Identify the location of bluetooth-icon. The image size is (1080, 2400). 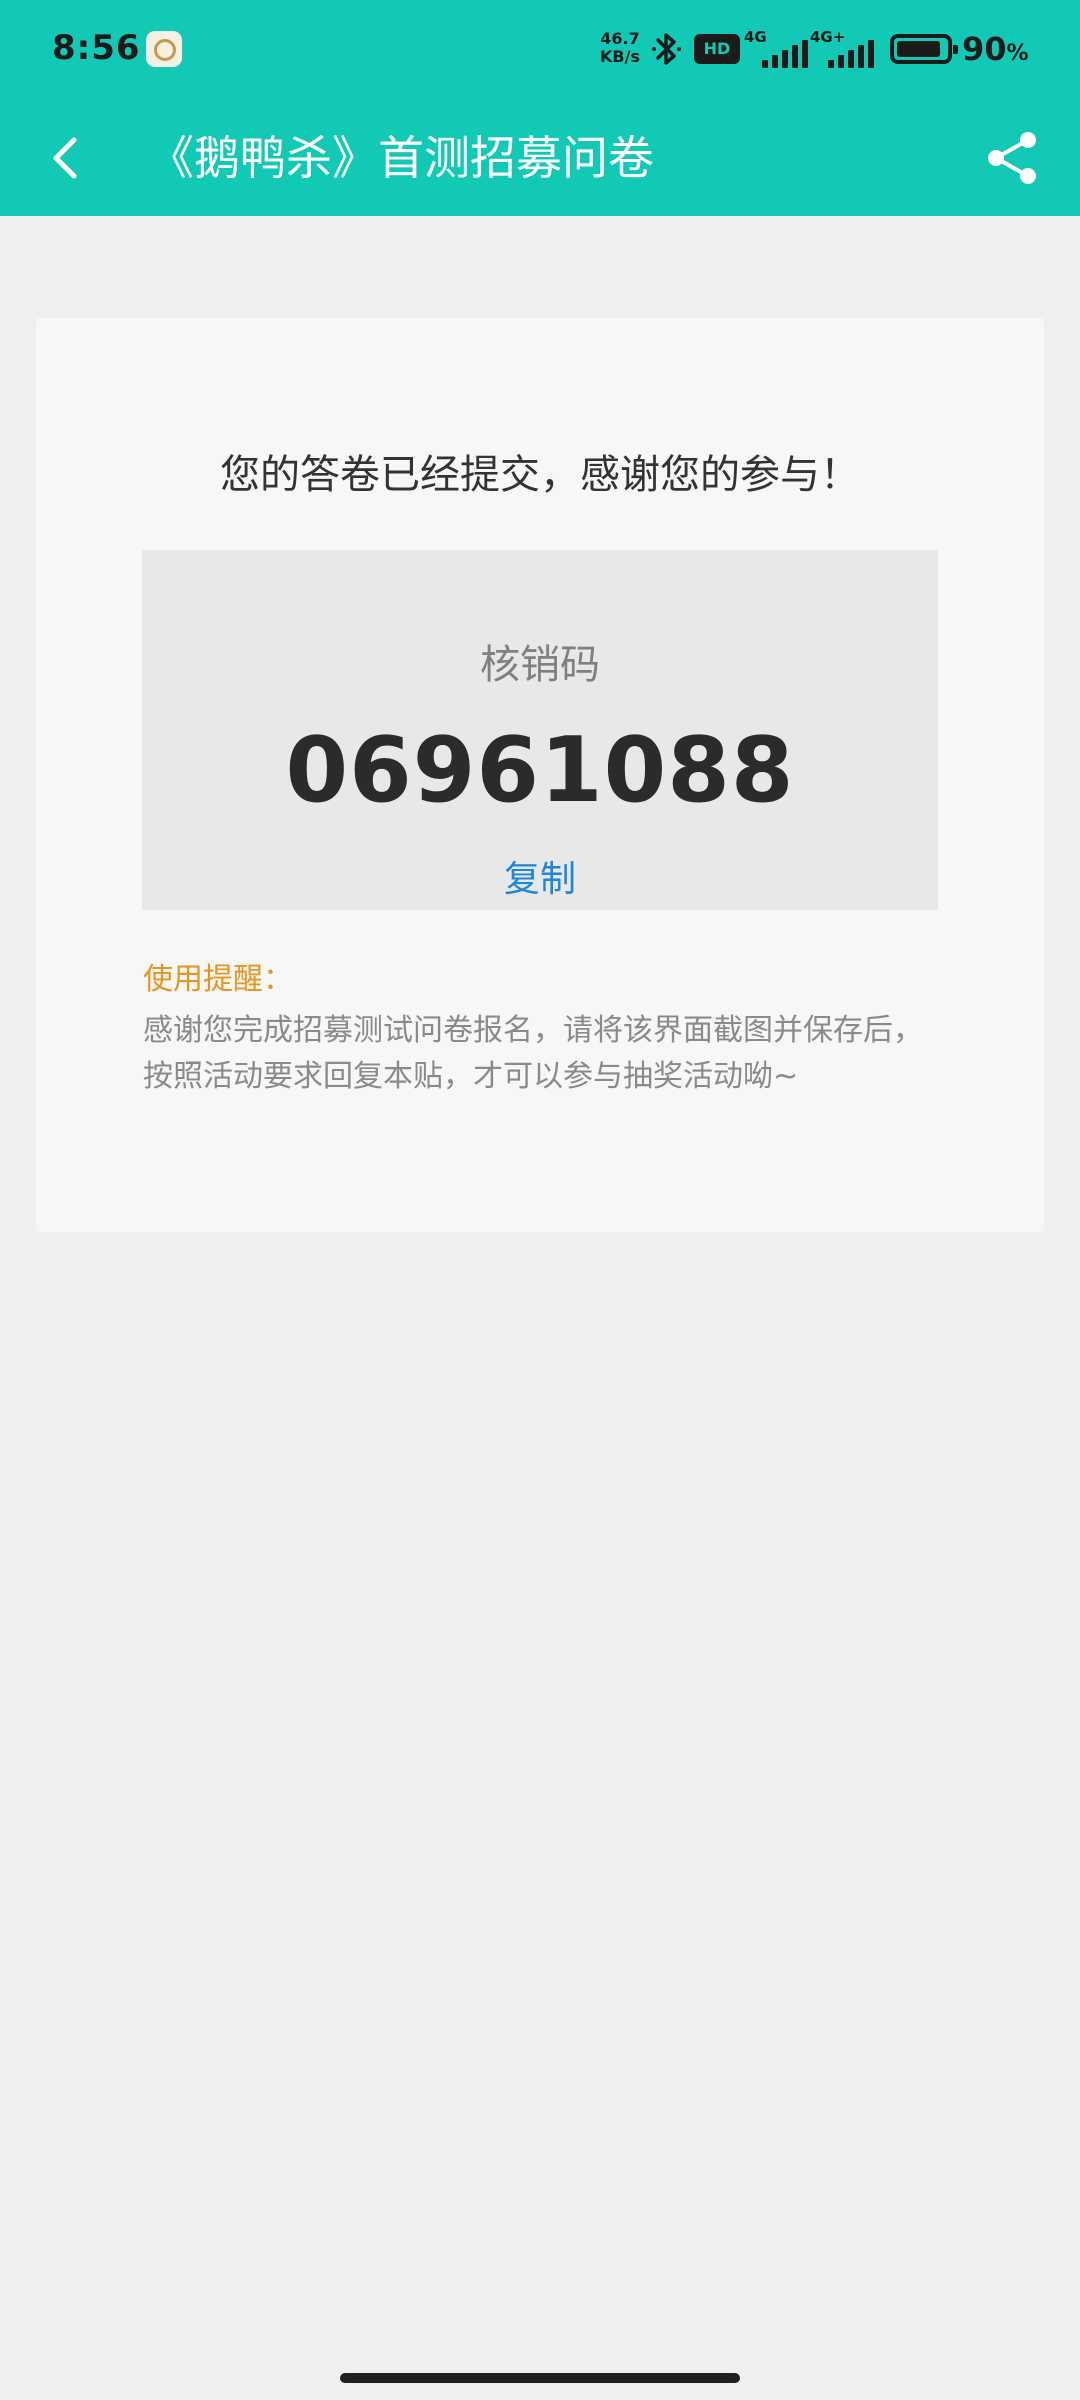
(666, 49).